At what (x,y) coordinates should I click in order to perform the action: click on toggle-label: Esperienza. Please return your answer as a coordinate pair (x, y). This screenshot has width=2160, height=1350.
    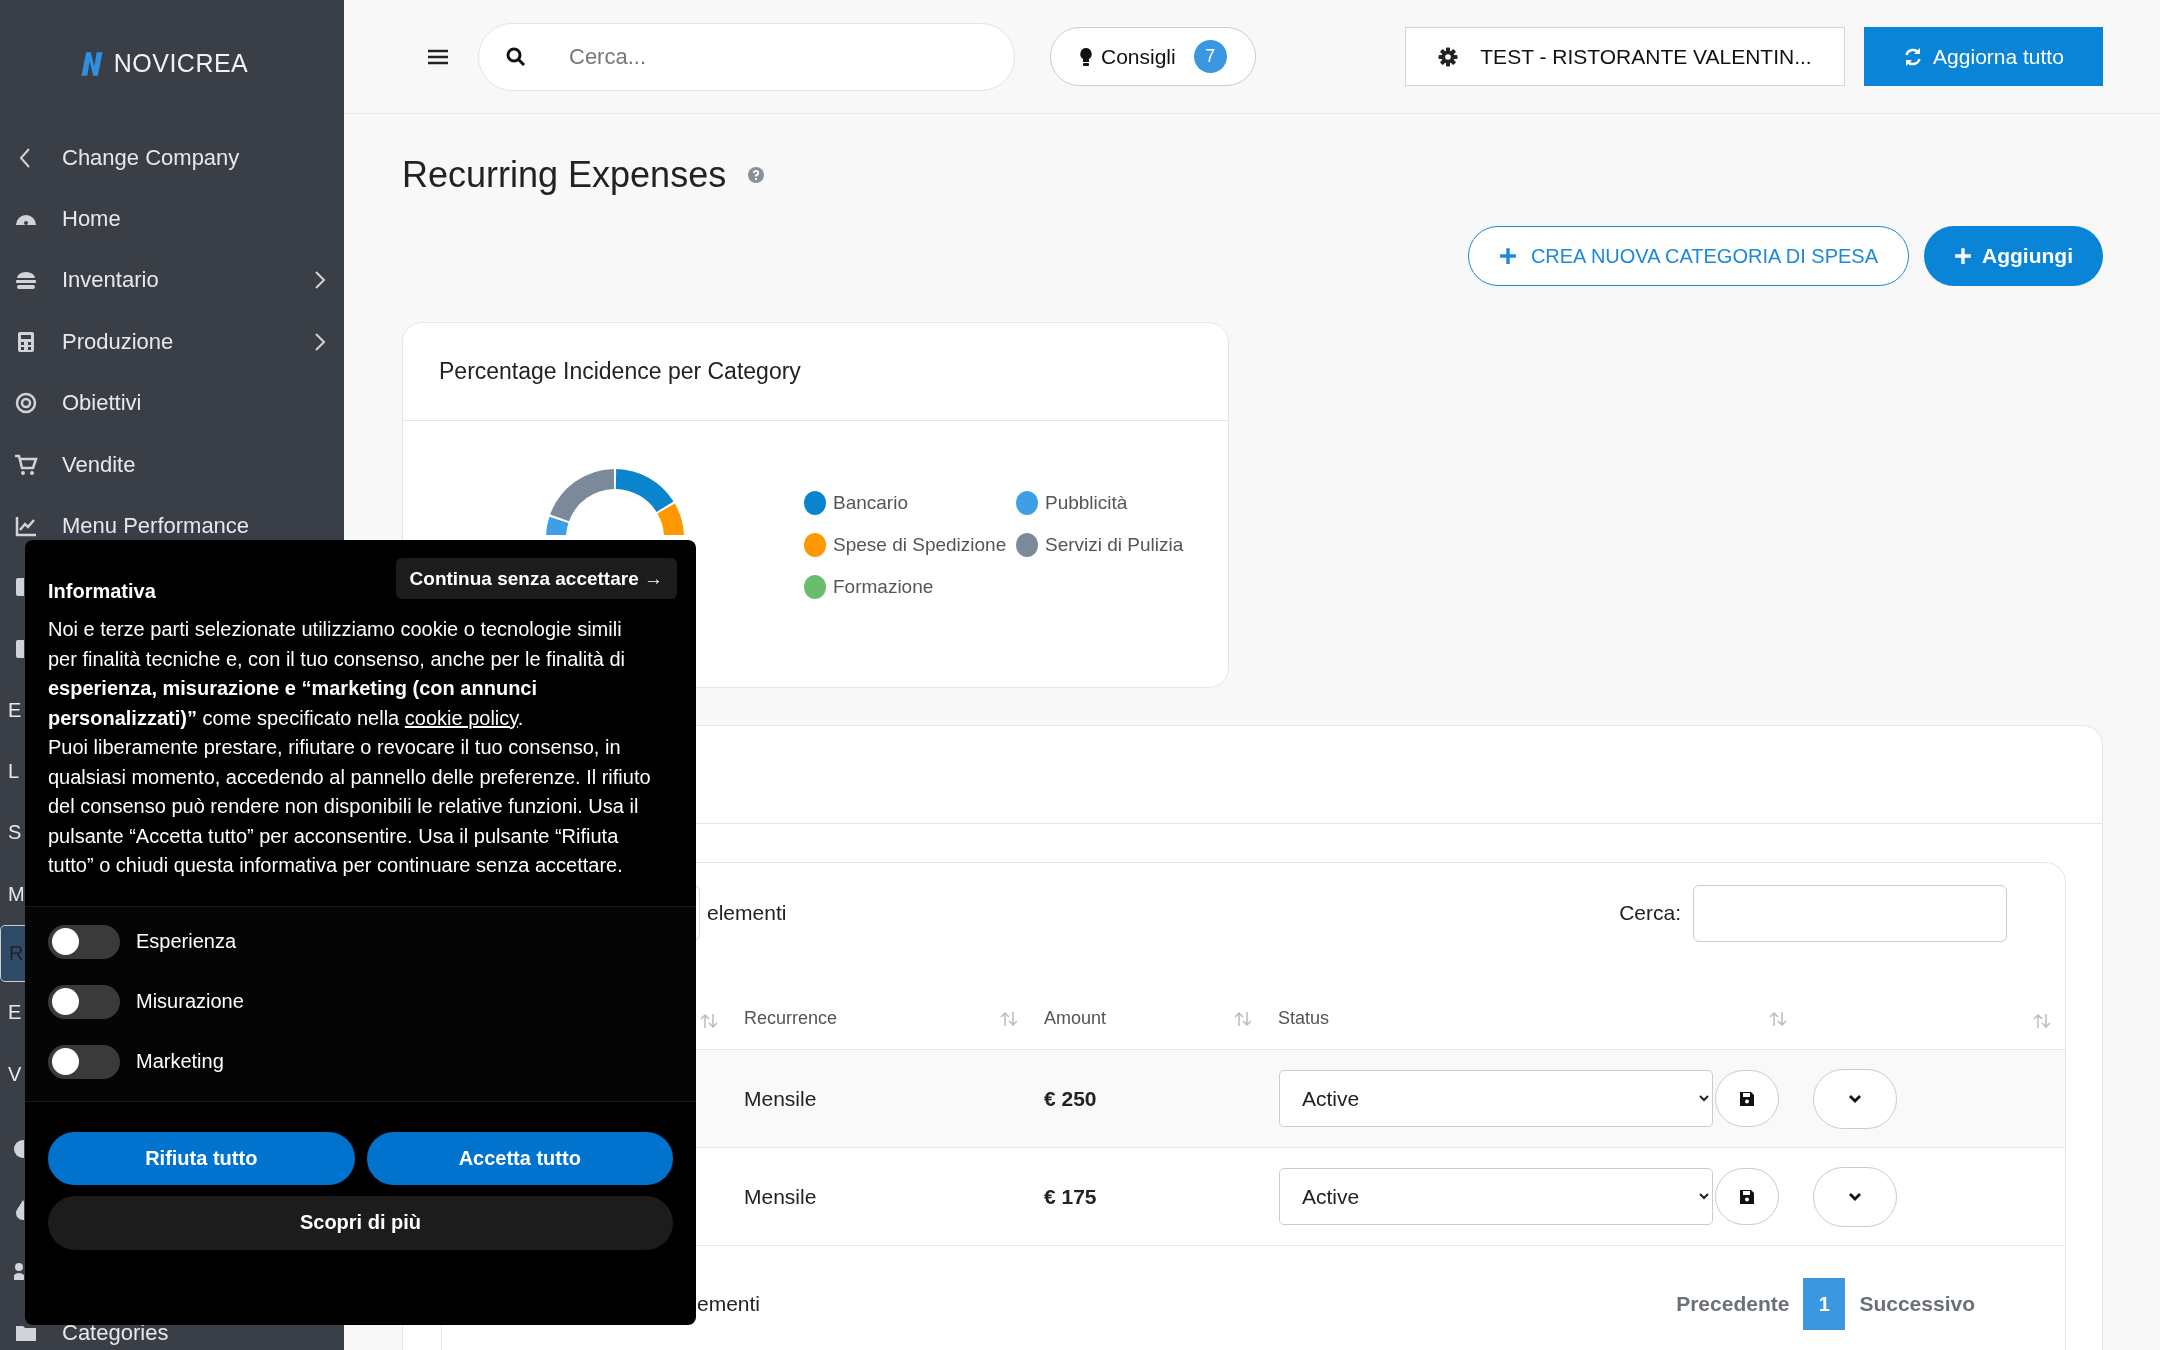
    Looking at the image, I should click on (186, 941).